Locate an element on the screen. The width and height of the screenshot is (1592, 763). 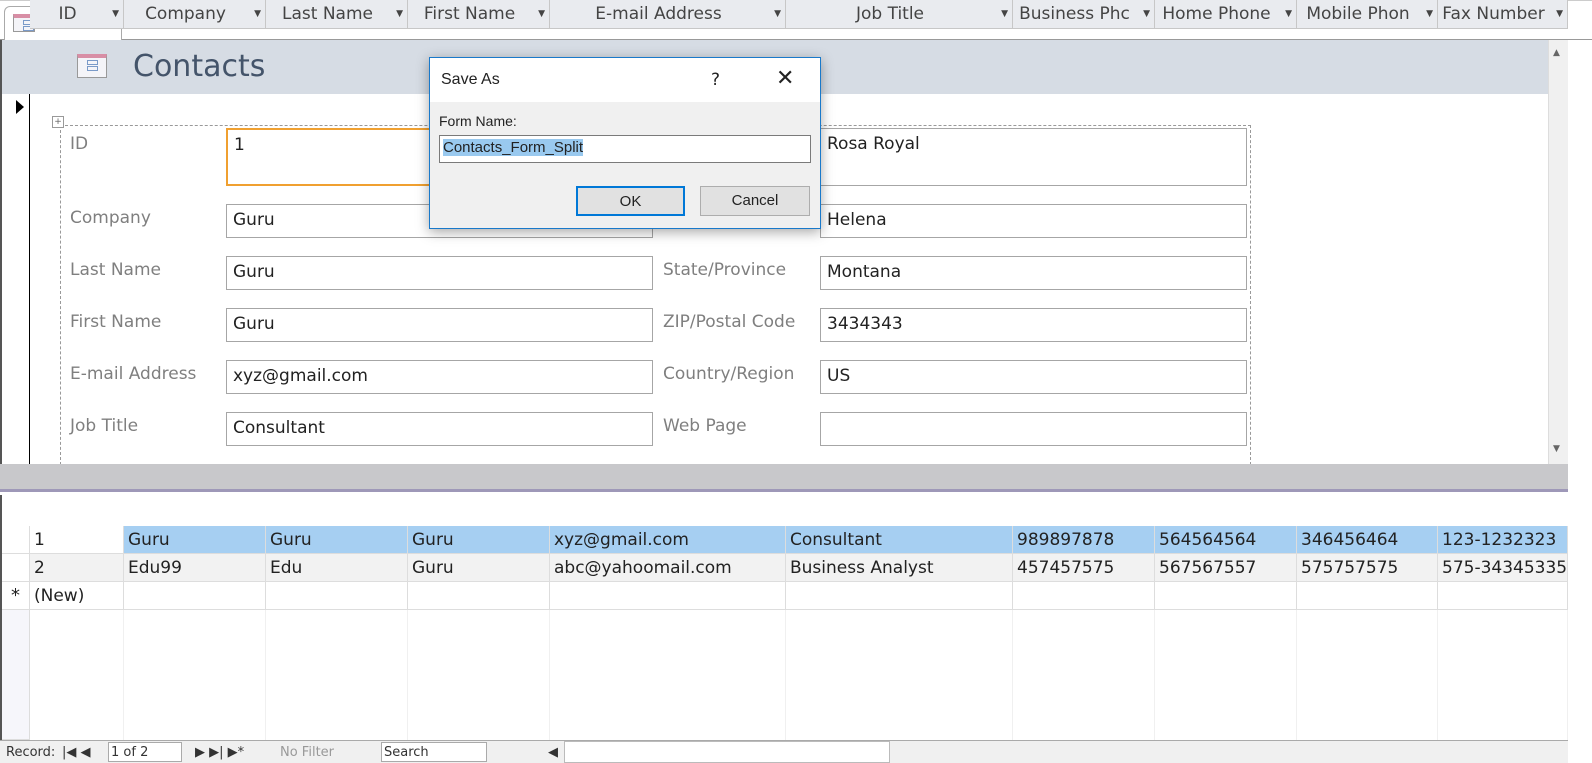
table-cell: Edu99 is located at coordinates (195, 568).